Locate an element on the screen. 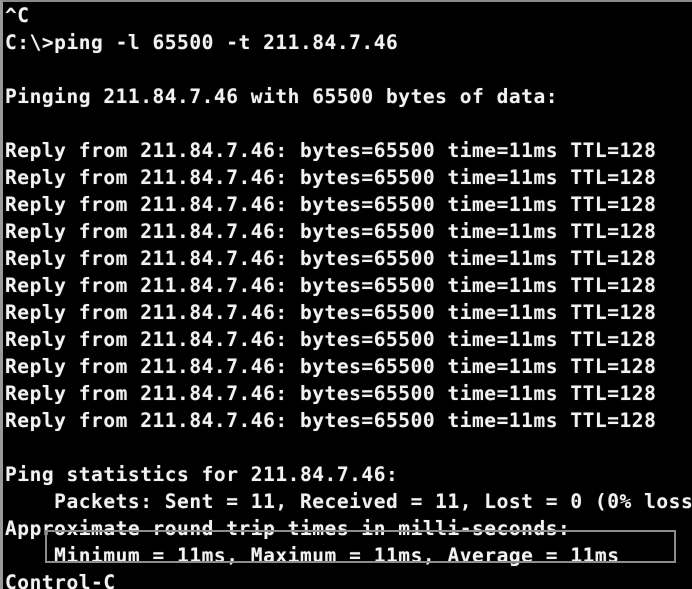 This screenshot has width=692, height=589. line-command: C:\>ping -l 65500 -t 211.84.7.46 is located at coordinates (202, 42).